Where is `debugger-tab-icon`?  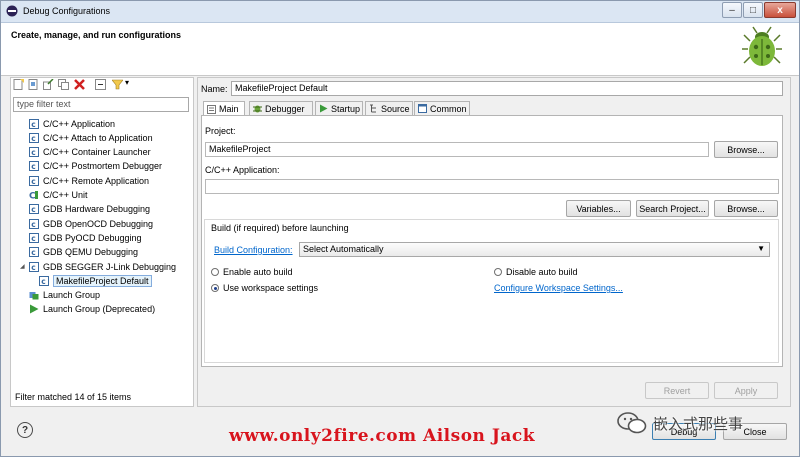
debugger-tab-icon is located at coordinates (257, 109).